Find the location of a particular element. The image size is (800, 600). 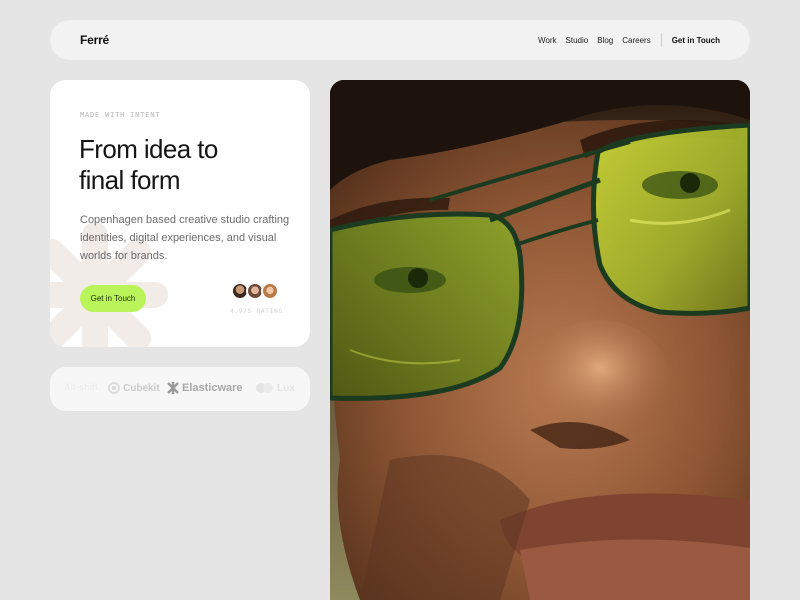

circles-icon is located at coordinates (265, 388).